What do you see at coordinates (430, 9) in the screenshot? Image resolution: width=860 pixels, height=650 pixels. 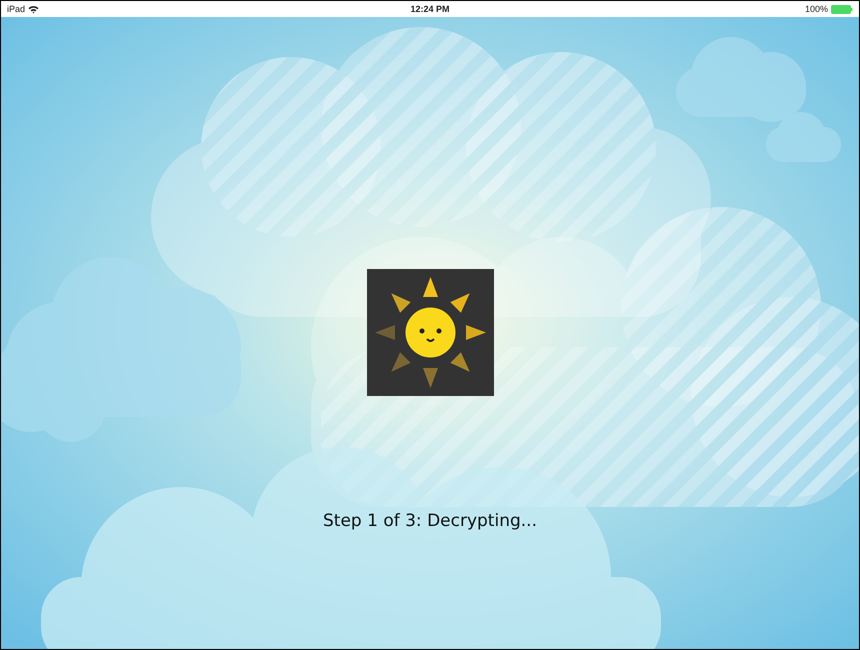 I see `status-time: 12:24 PM` at bounding box center [430, 9].